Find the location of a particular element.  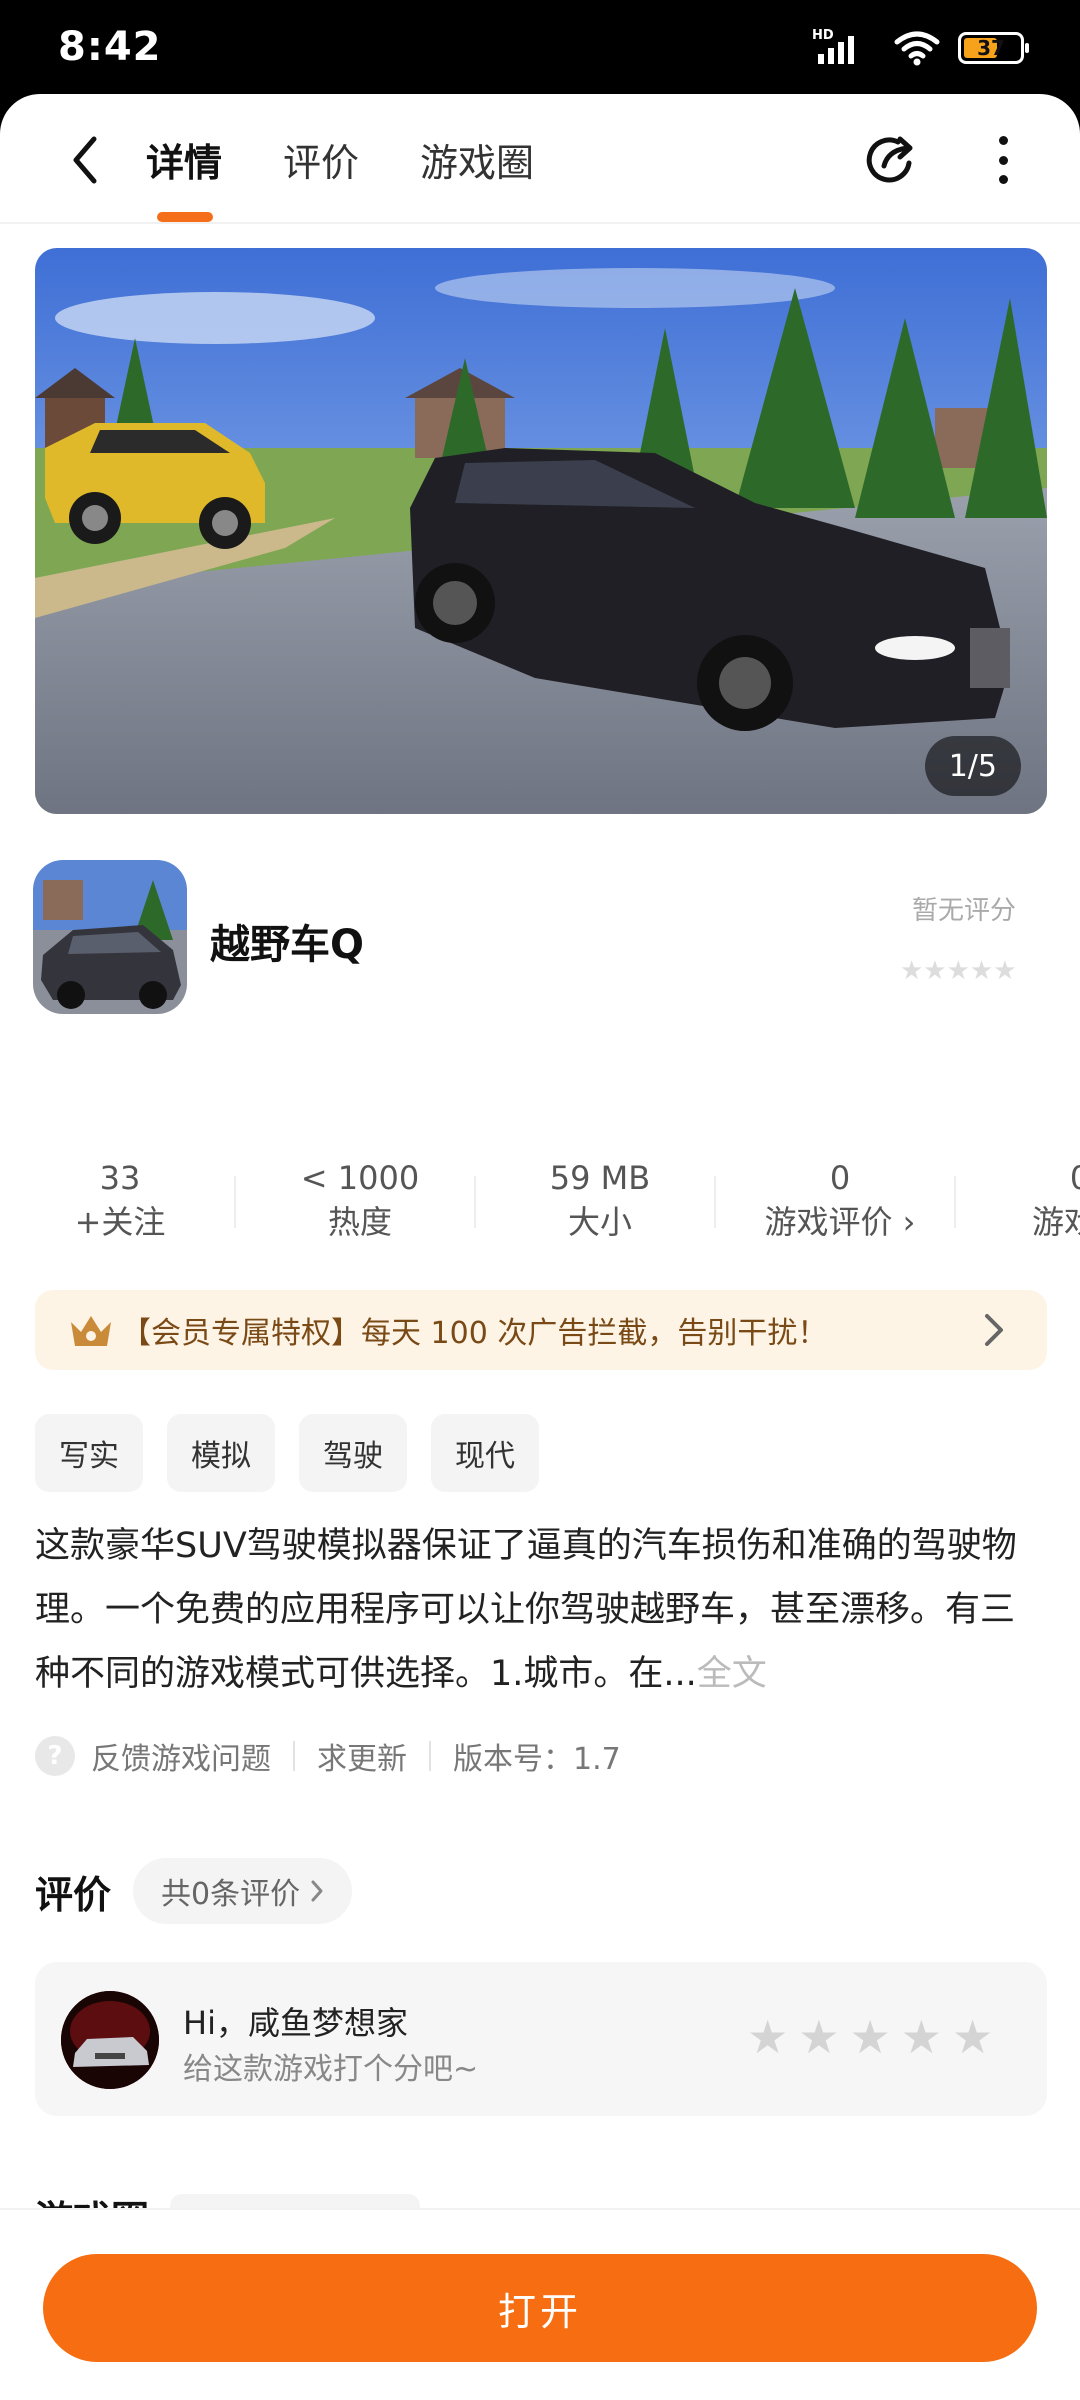

bottom-action-bar: 打开 is located at coordinates (540, 2304).